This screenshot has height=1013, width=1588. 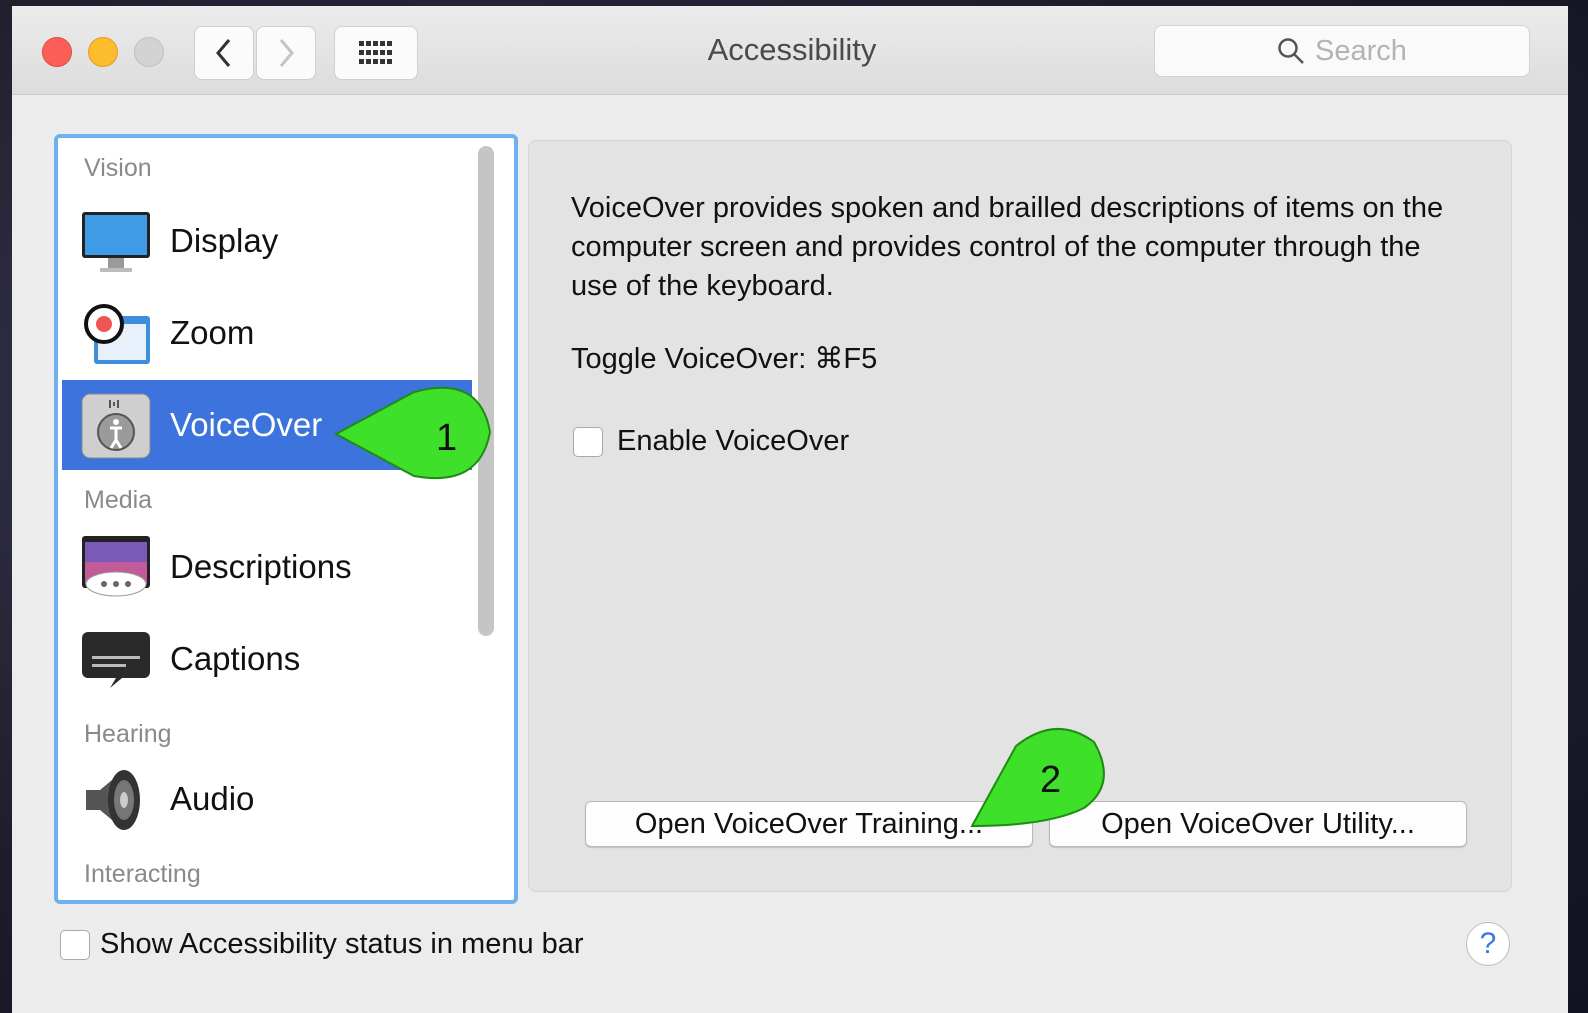 What do you see at coordinates (1050, 780) in the screenshot?
I see `callout-2-label: 2` at bounding box center [1050, 780].